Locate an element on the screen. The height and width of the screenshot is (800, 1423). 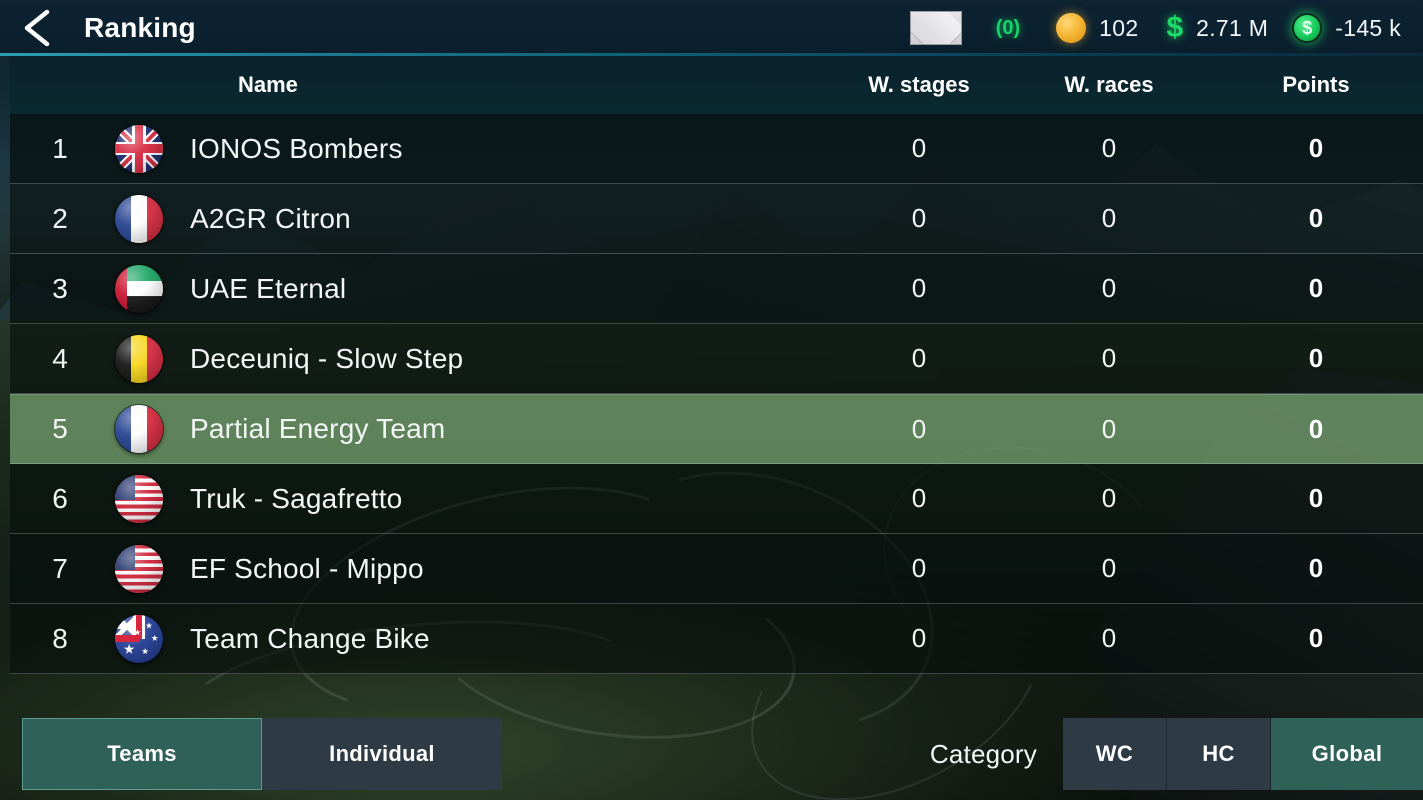
mail-count: (0) is located at coordinates (1008, 27).